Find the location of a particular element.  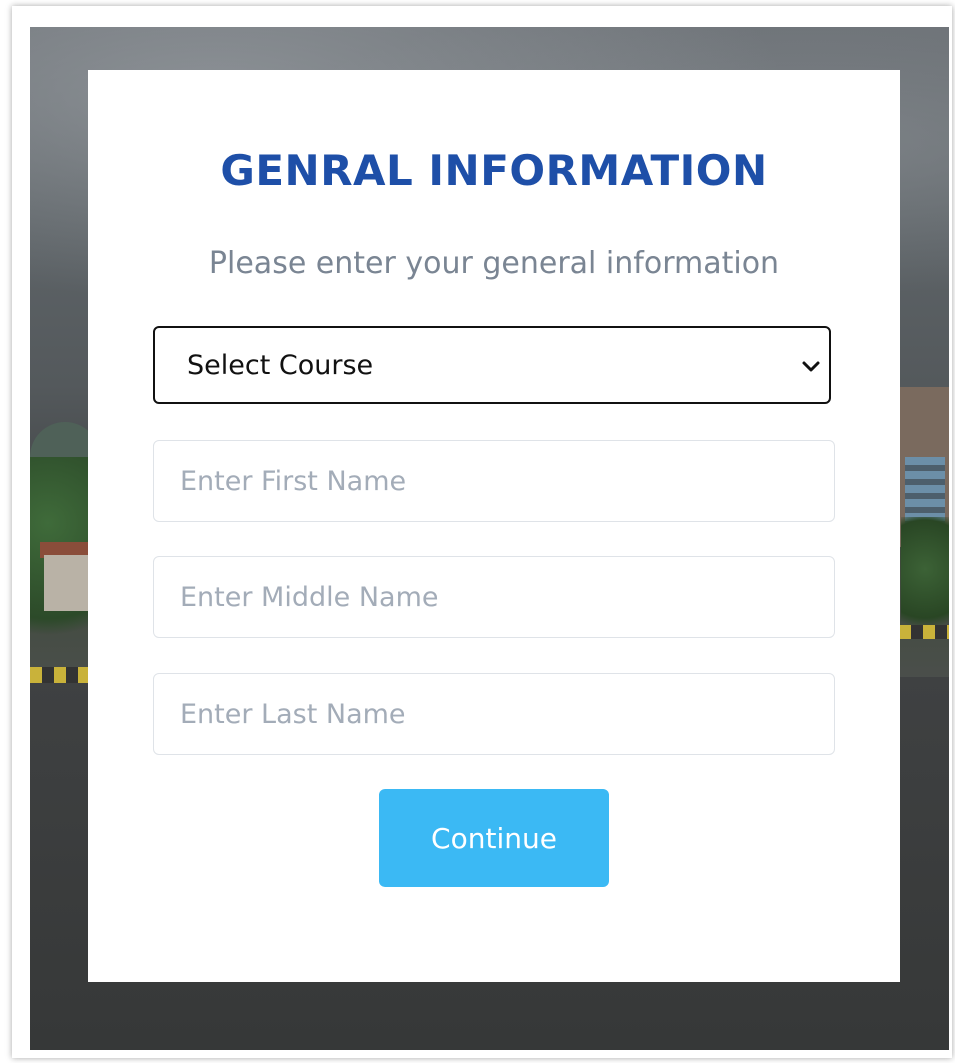

first-name-field is located at coordinates (494, 481).